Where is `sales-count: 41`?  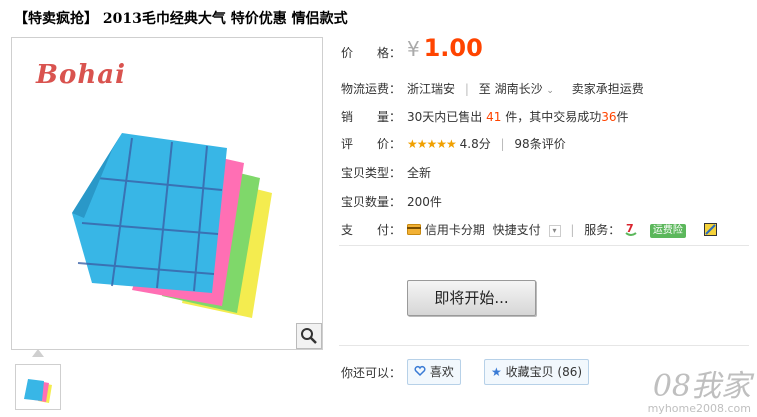
sales-count: 41 is located at coordinates (494, 117).